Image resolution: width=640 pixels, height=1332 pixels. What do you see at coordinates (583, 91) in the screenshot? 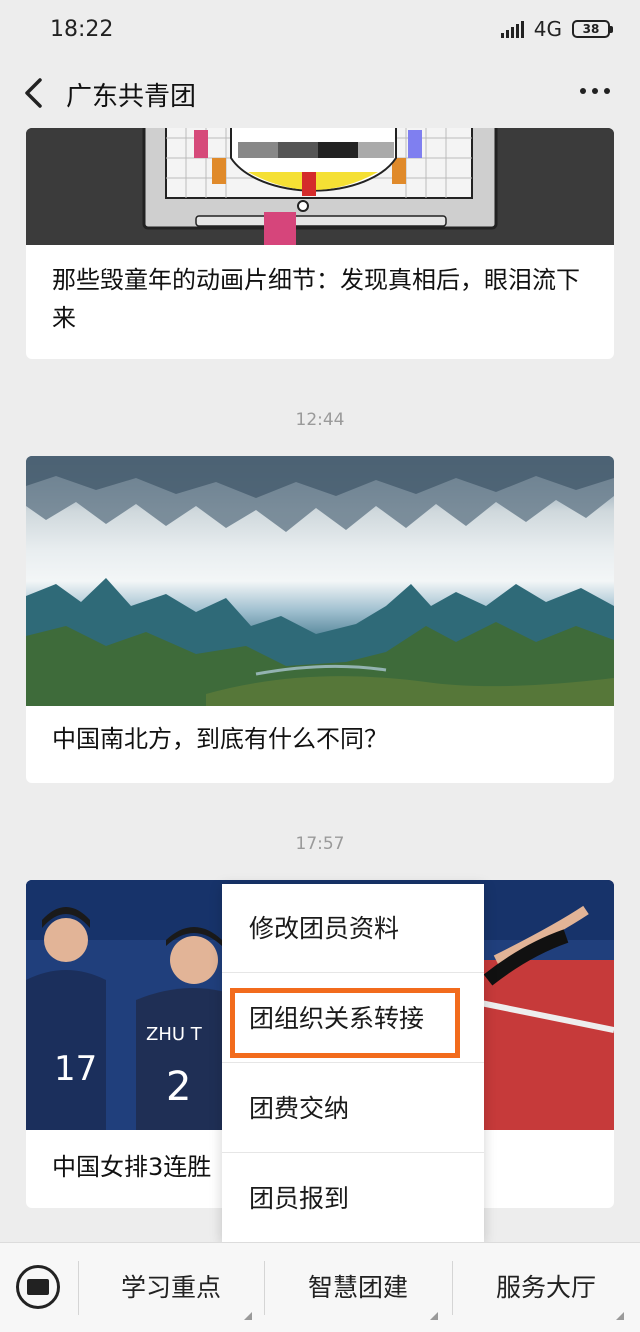
I see `more-dots-icon` at bounding box center [583, 91].